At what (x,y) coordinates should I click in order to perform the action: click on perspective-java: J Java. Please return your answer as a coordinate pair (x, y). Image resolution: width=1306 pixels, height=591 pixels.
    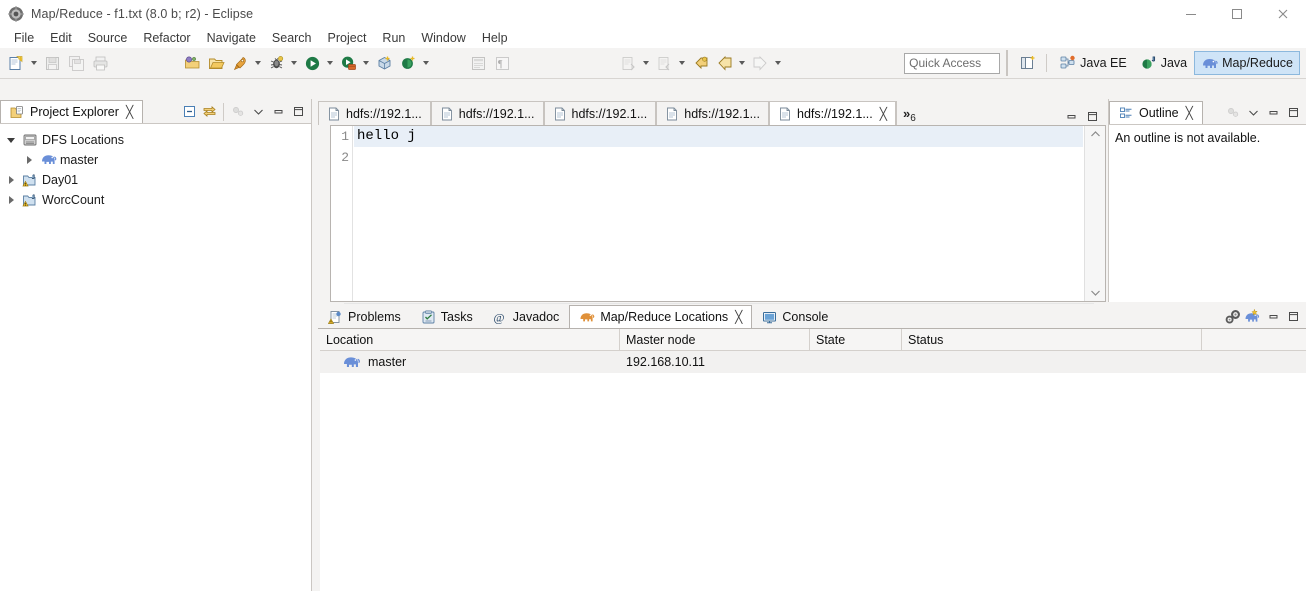
    Looking at the image, I should click on (1164, 63).